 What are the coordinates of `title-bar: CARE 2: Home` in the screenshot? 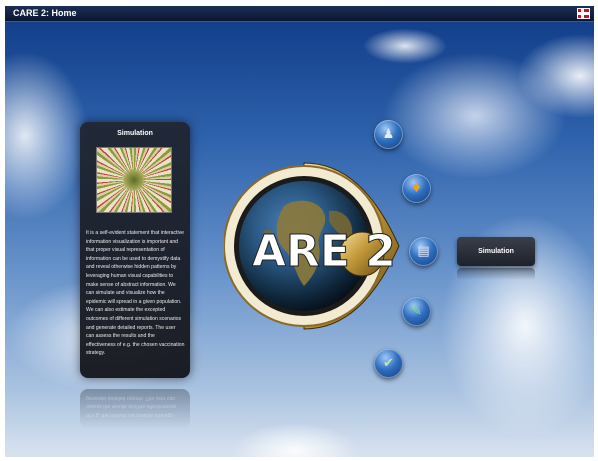 It's located at (299, 14).